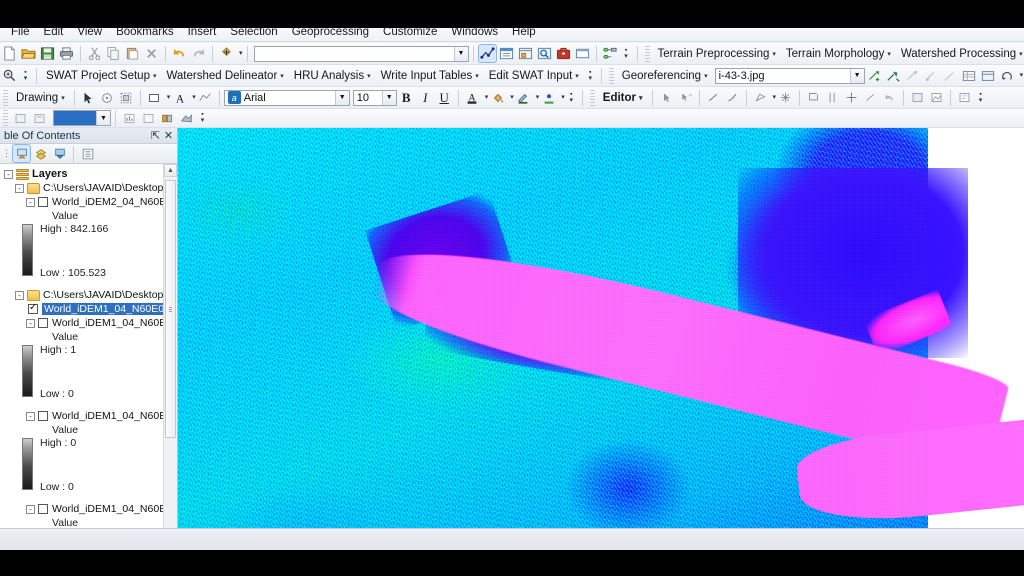 The image size is (1024, 576). Describe the element at coordinates (610, 53) in the screenshot. I see `model-builder-icon` at that location.